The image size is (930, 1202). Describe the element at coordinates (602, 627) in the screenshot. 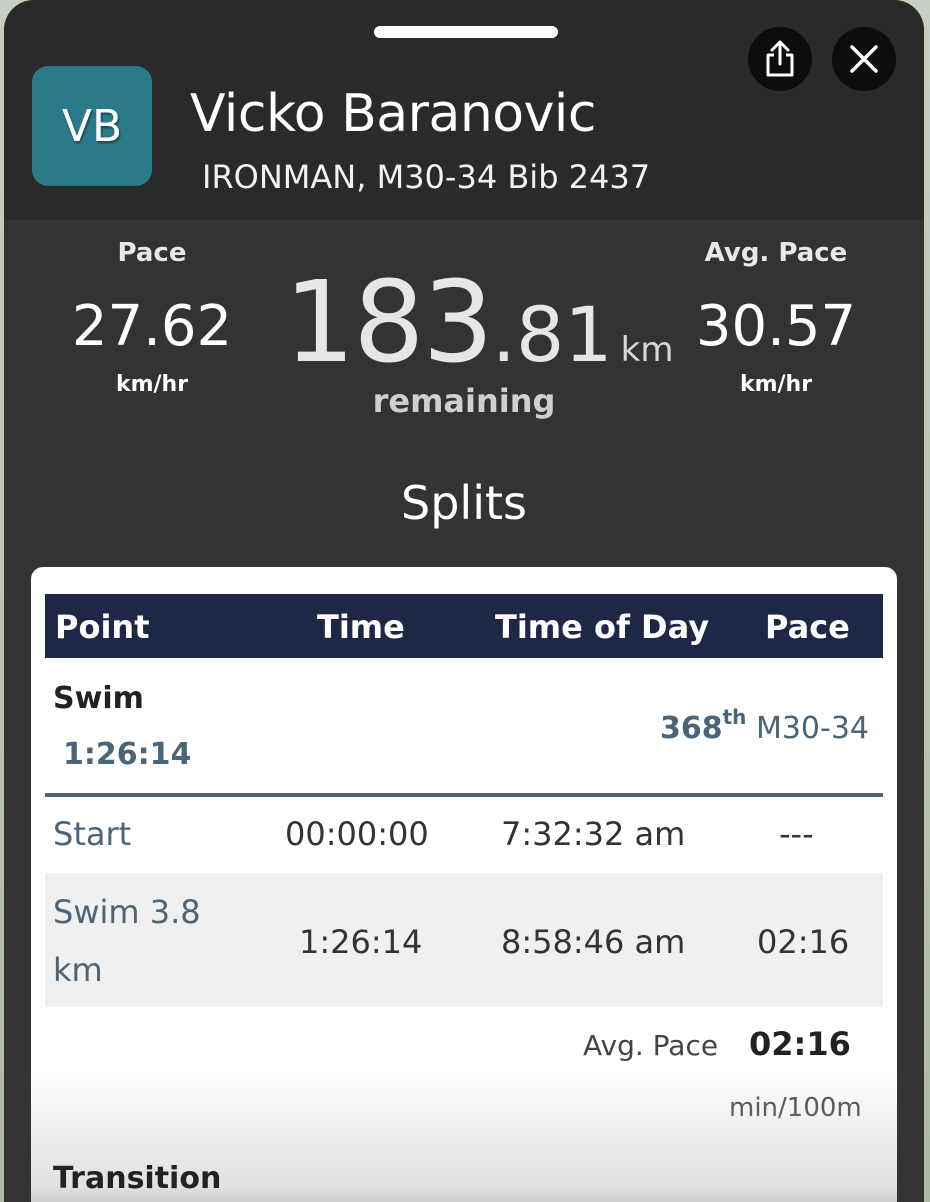

I see `column-time-of-day: Time of Day` at that location.